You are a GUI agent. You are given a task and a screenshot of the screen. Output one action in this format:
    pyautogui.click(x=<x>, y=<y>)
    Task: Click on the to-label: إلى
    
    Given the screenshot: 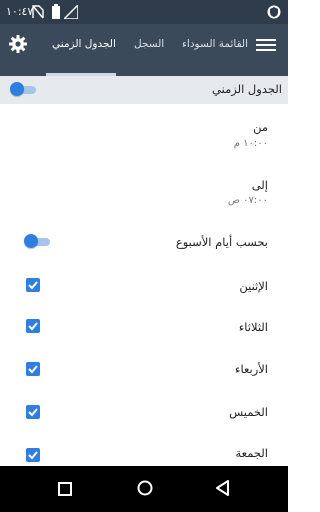 What is the action you would take?
    pyautogui.click(x=259, y=185)
    